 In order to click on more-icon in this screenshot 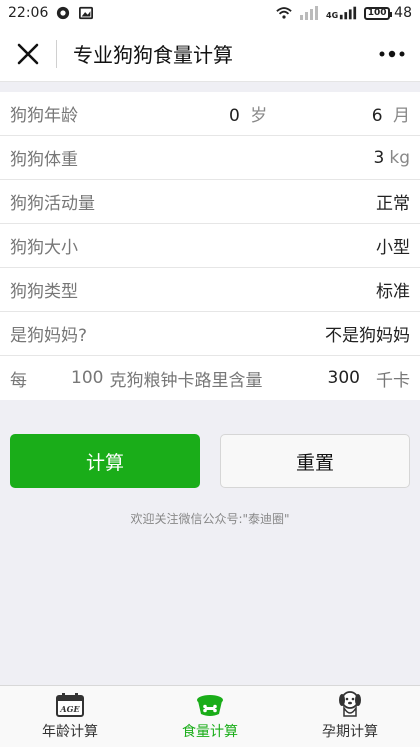, I will do `click(392, 53)`.